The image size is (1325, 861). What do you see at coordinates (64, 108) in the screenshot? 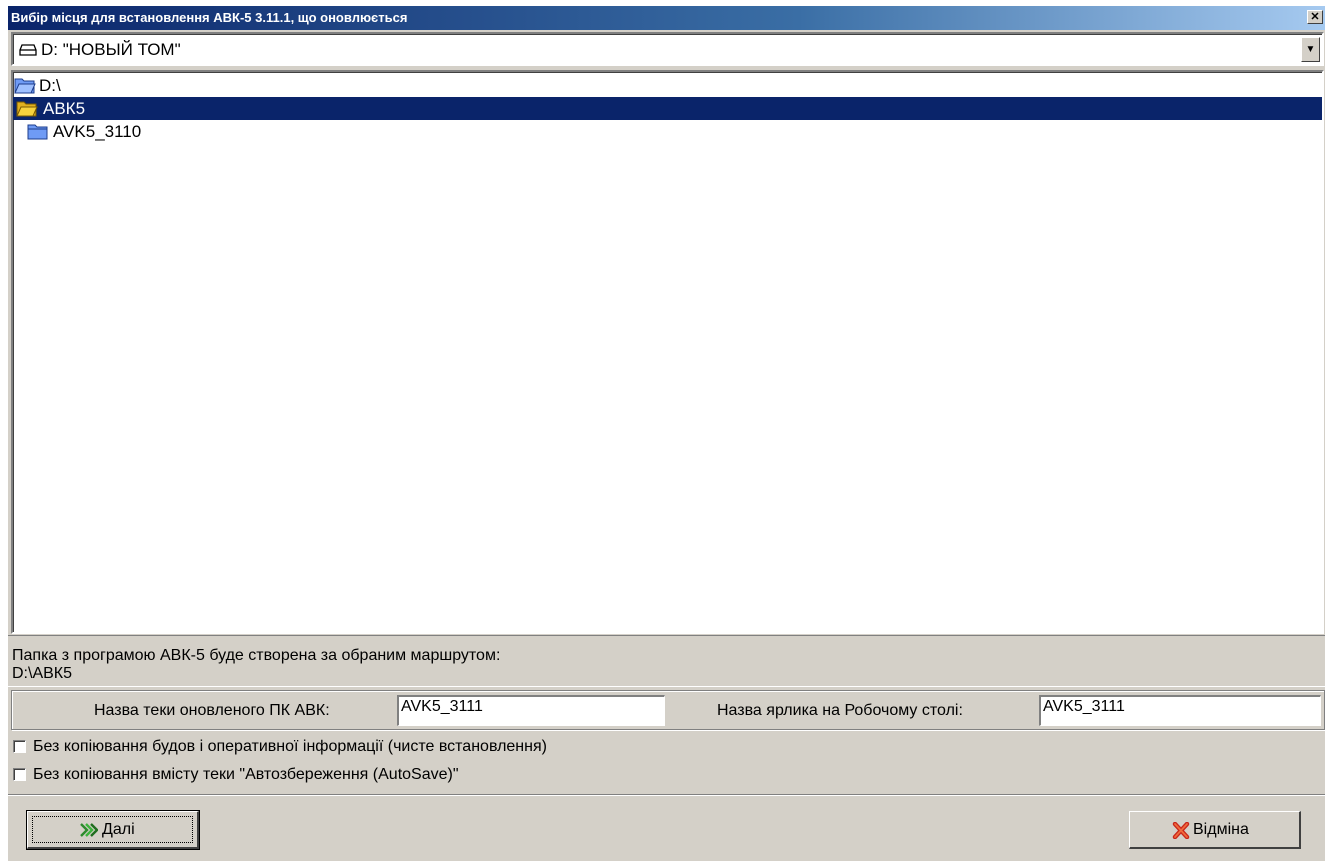
I see `tree-item-label: АВК5` at bounding box center [64, 108].